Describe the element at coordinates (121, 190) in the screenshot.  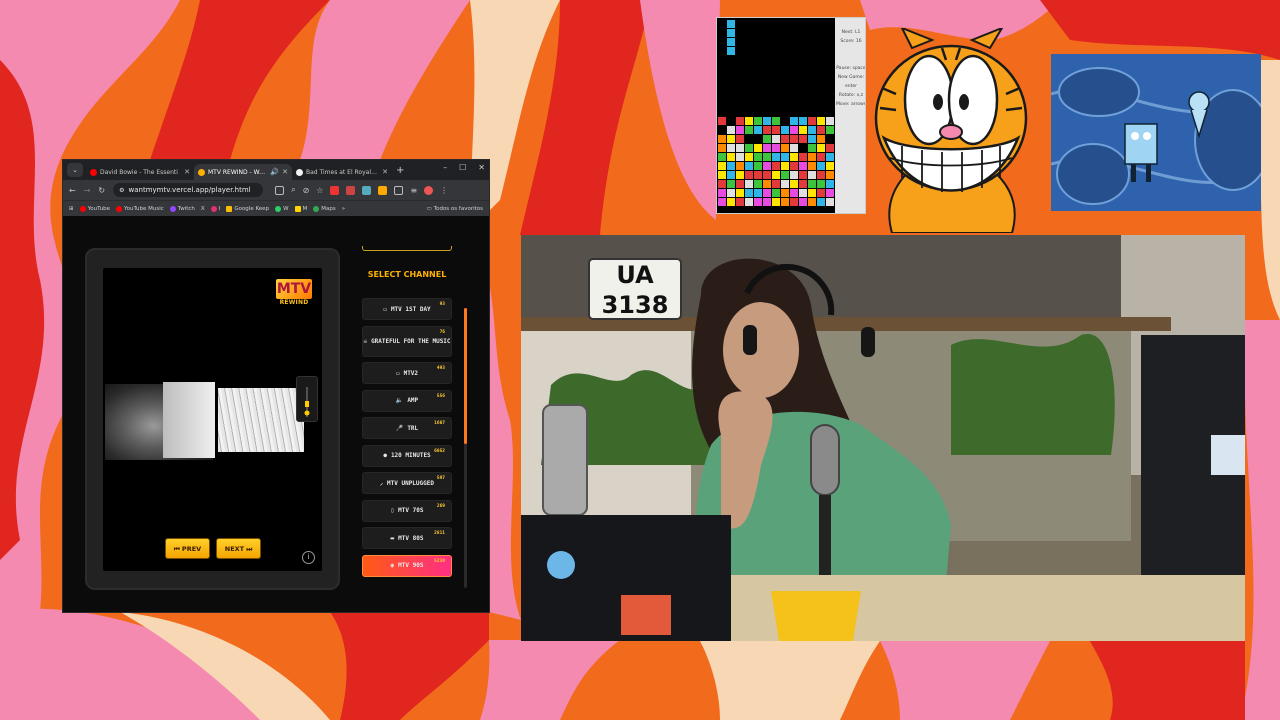
I see `site-info-icon: ⚙` at that location.